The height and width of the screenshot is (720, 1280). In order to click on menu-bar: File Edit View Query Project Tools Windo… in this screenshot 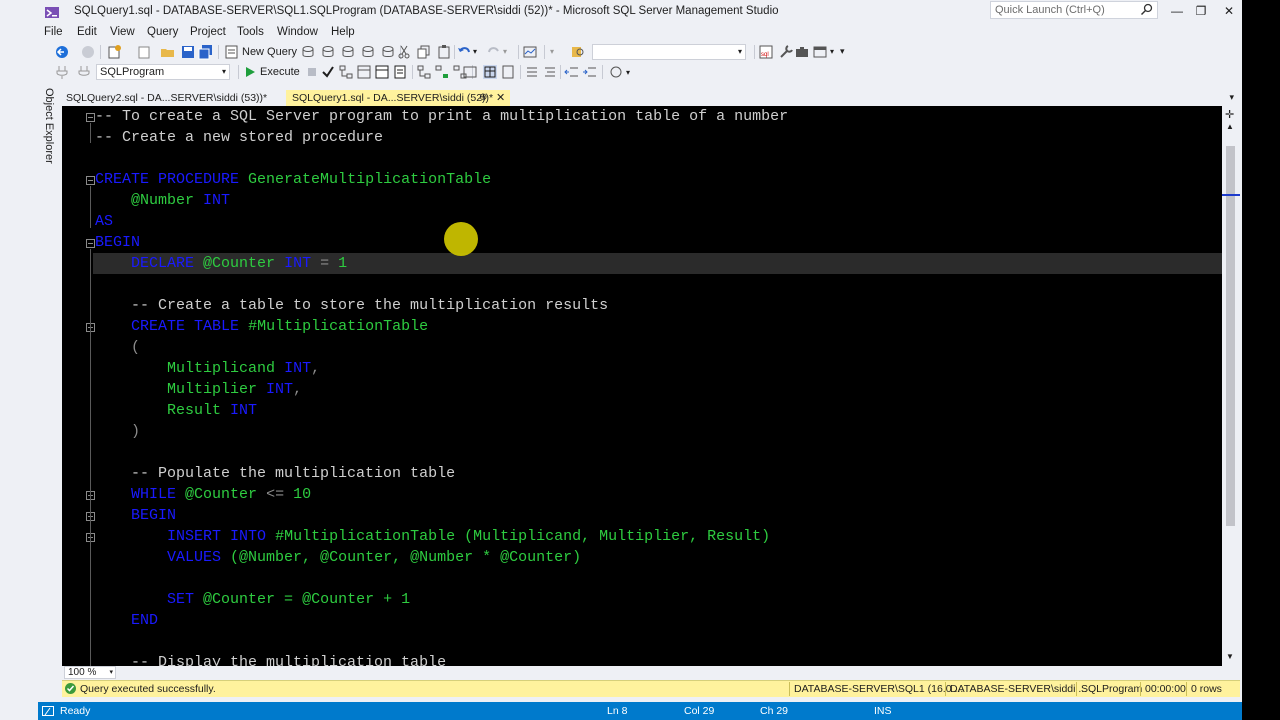, I will do `click(621, 33)`.